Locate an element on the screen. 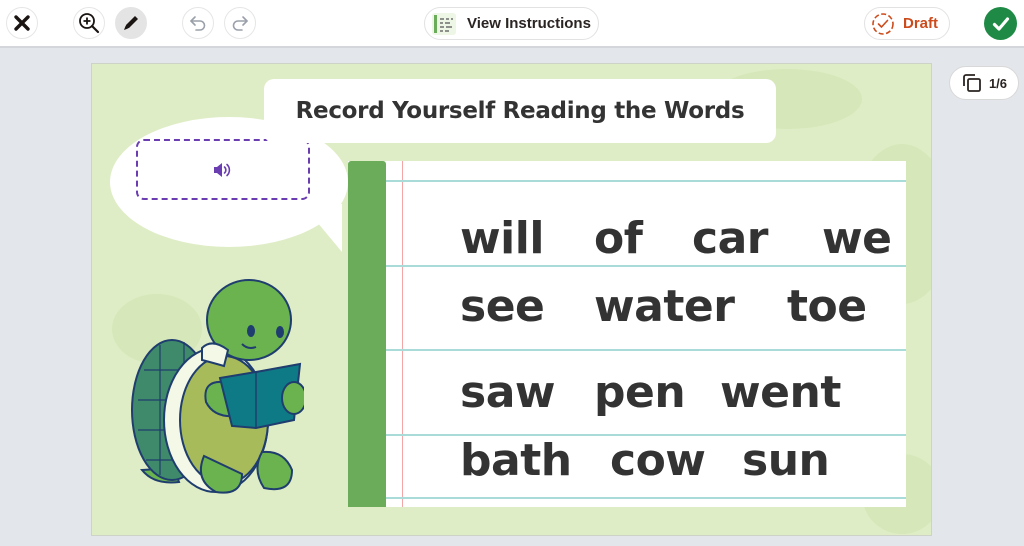 The width and height of the screenshot is (1024, 546). page-counter-button: 1/6 is located at coordinates (984, 83).